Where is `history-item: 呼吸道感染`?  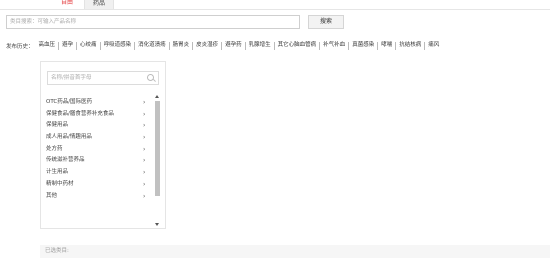
history-item: 呼吸道感染 is located at coordinates (118, 46).